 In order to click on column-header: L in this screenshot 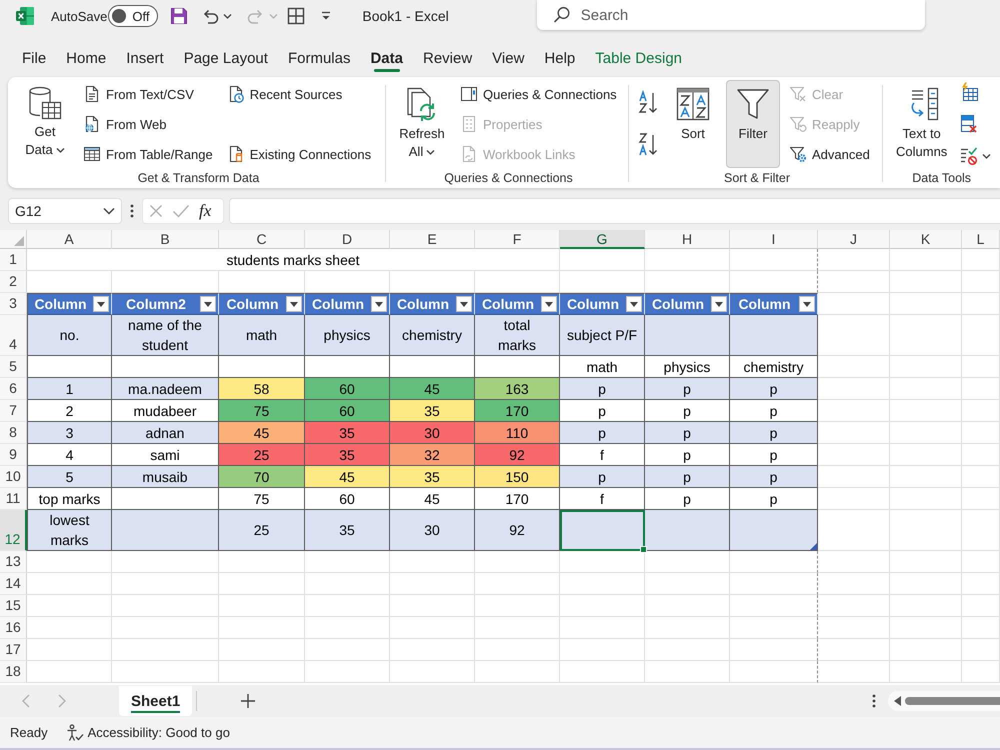, I will do `click(981, 239)`.